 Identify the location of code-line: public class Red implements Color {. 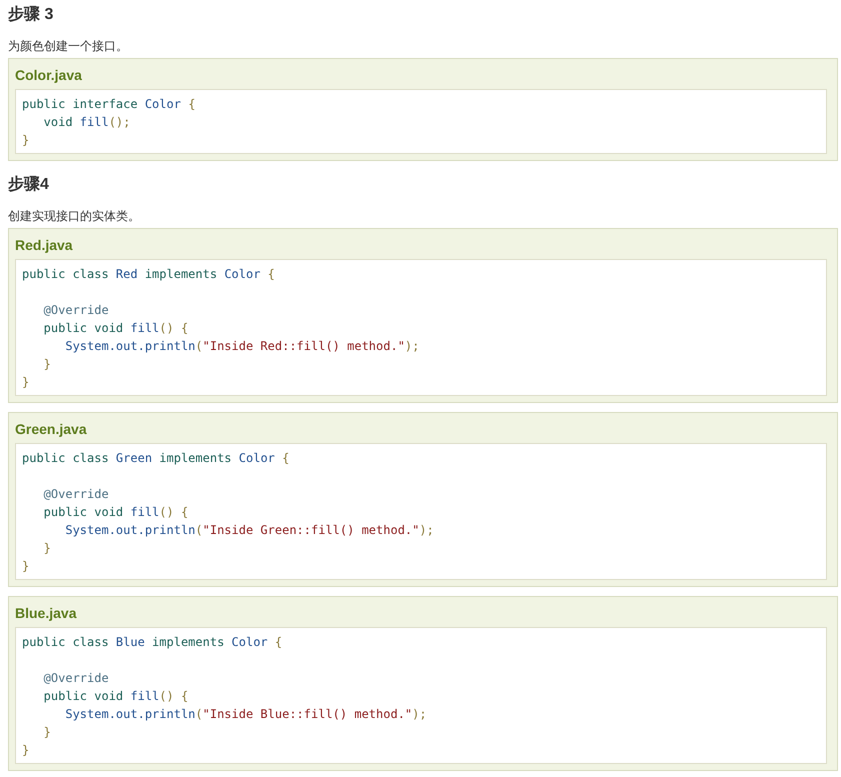
(148, 274).